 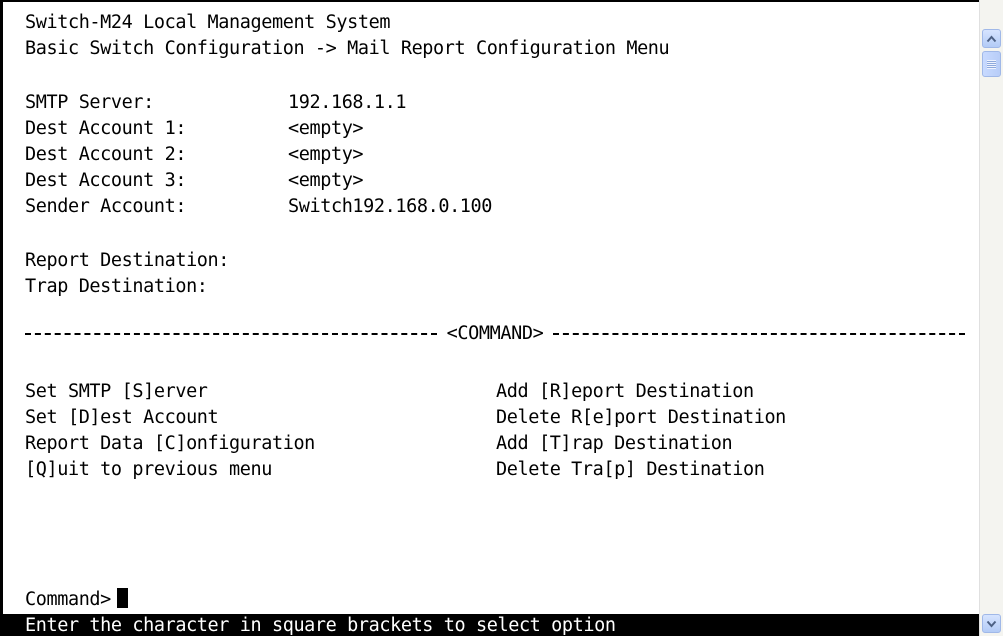 What do you see at coordinates (89, 102) in the screenshot?
I see `field-label-smtp-server: SMTP Server:` at bounding box center [89, 102].